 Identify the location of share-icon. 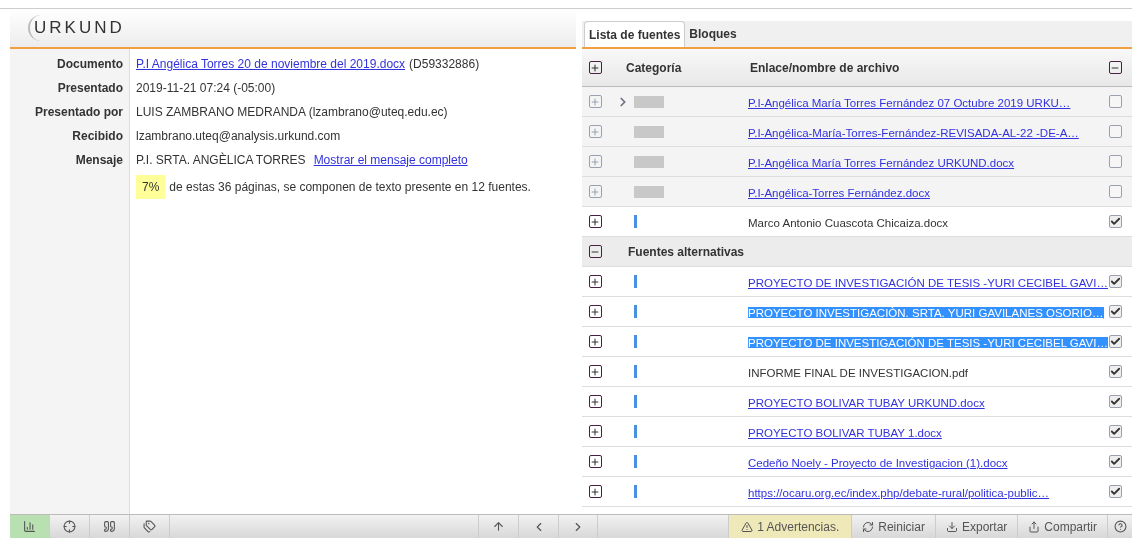
(1034, 526).